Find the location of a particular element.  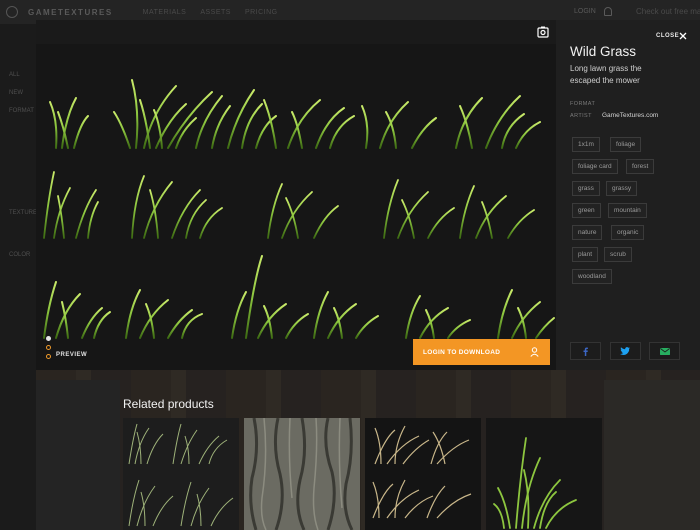

tag: foliage is located at coordinates (626, 144).